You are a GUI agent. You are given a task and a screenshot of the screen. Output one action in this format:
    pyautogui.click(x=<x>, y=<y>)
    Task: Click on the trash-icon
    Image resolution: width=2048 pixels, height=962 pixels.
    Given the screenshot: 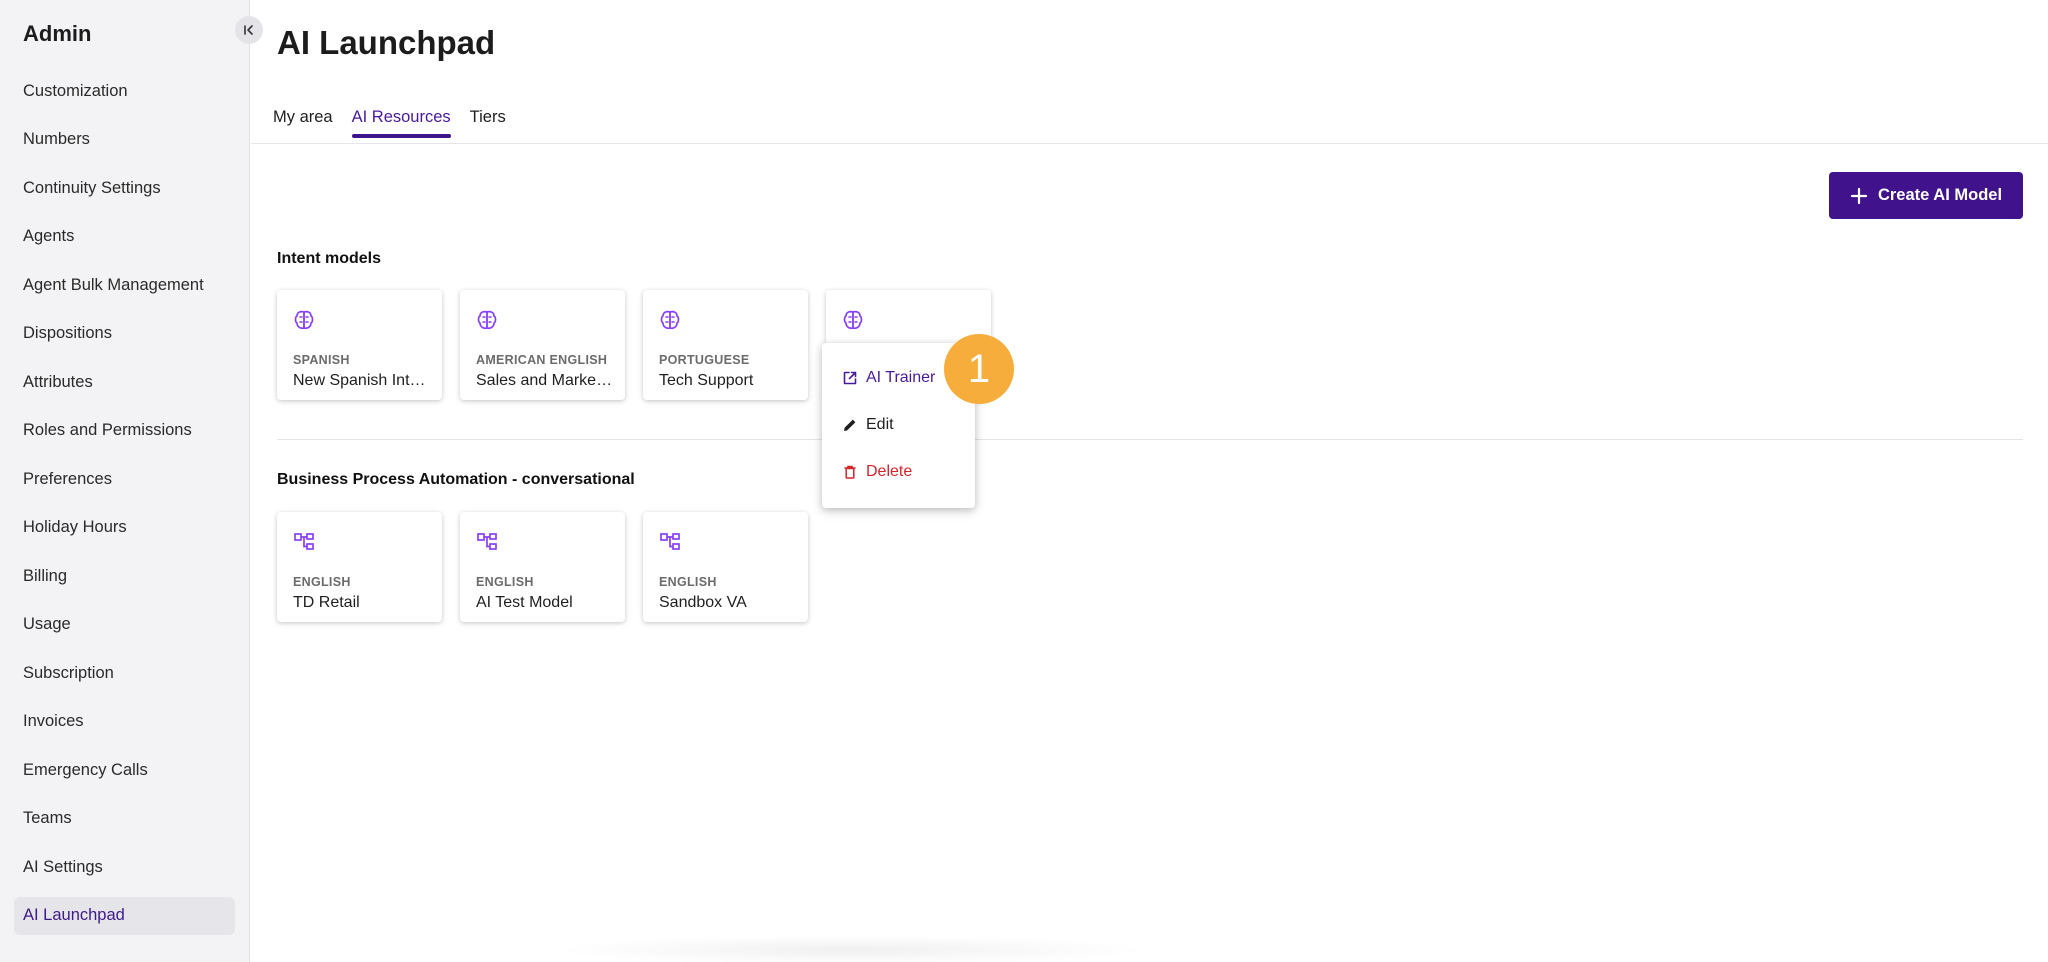 What is the action you would take?
    pyautogui.click(x=850, y=472)
    